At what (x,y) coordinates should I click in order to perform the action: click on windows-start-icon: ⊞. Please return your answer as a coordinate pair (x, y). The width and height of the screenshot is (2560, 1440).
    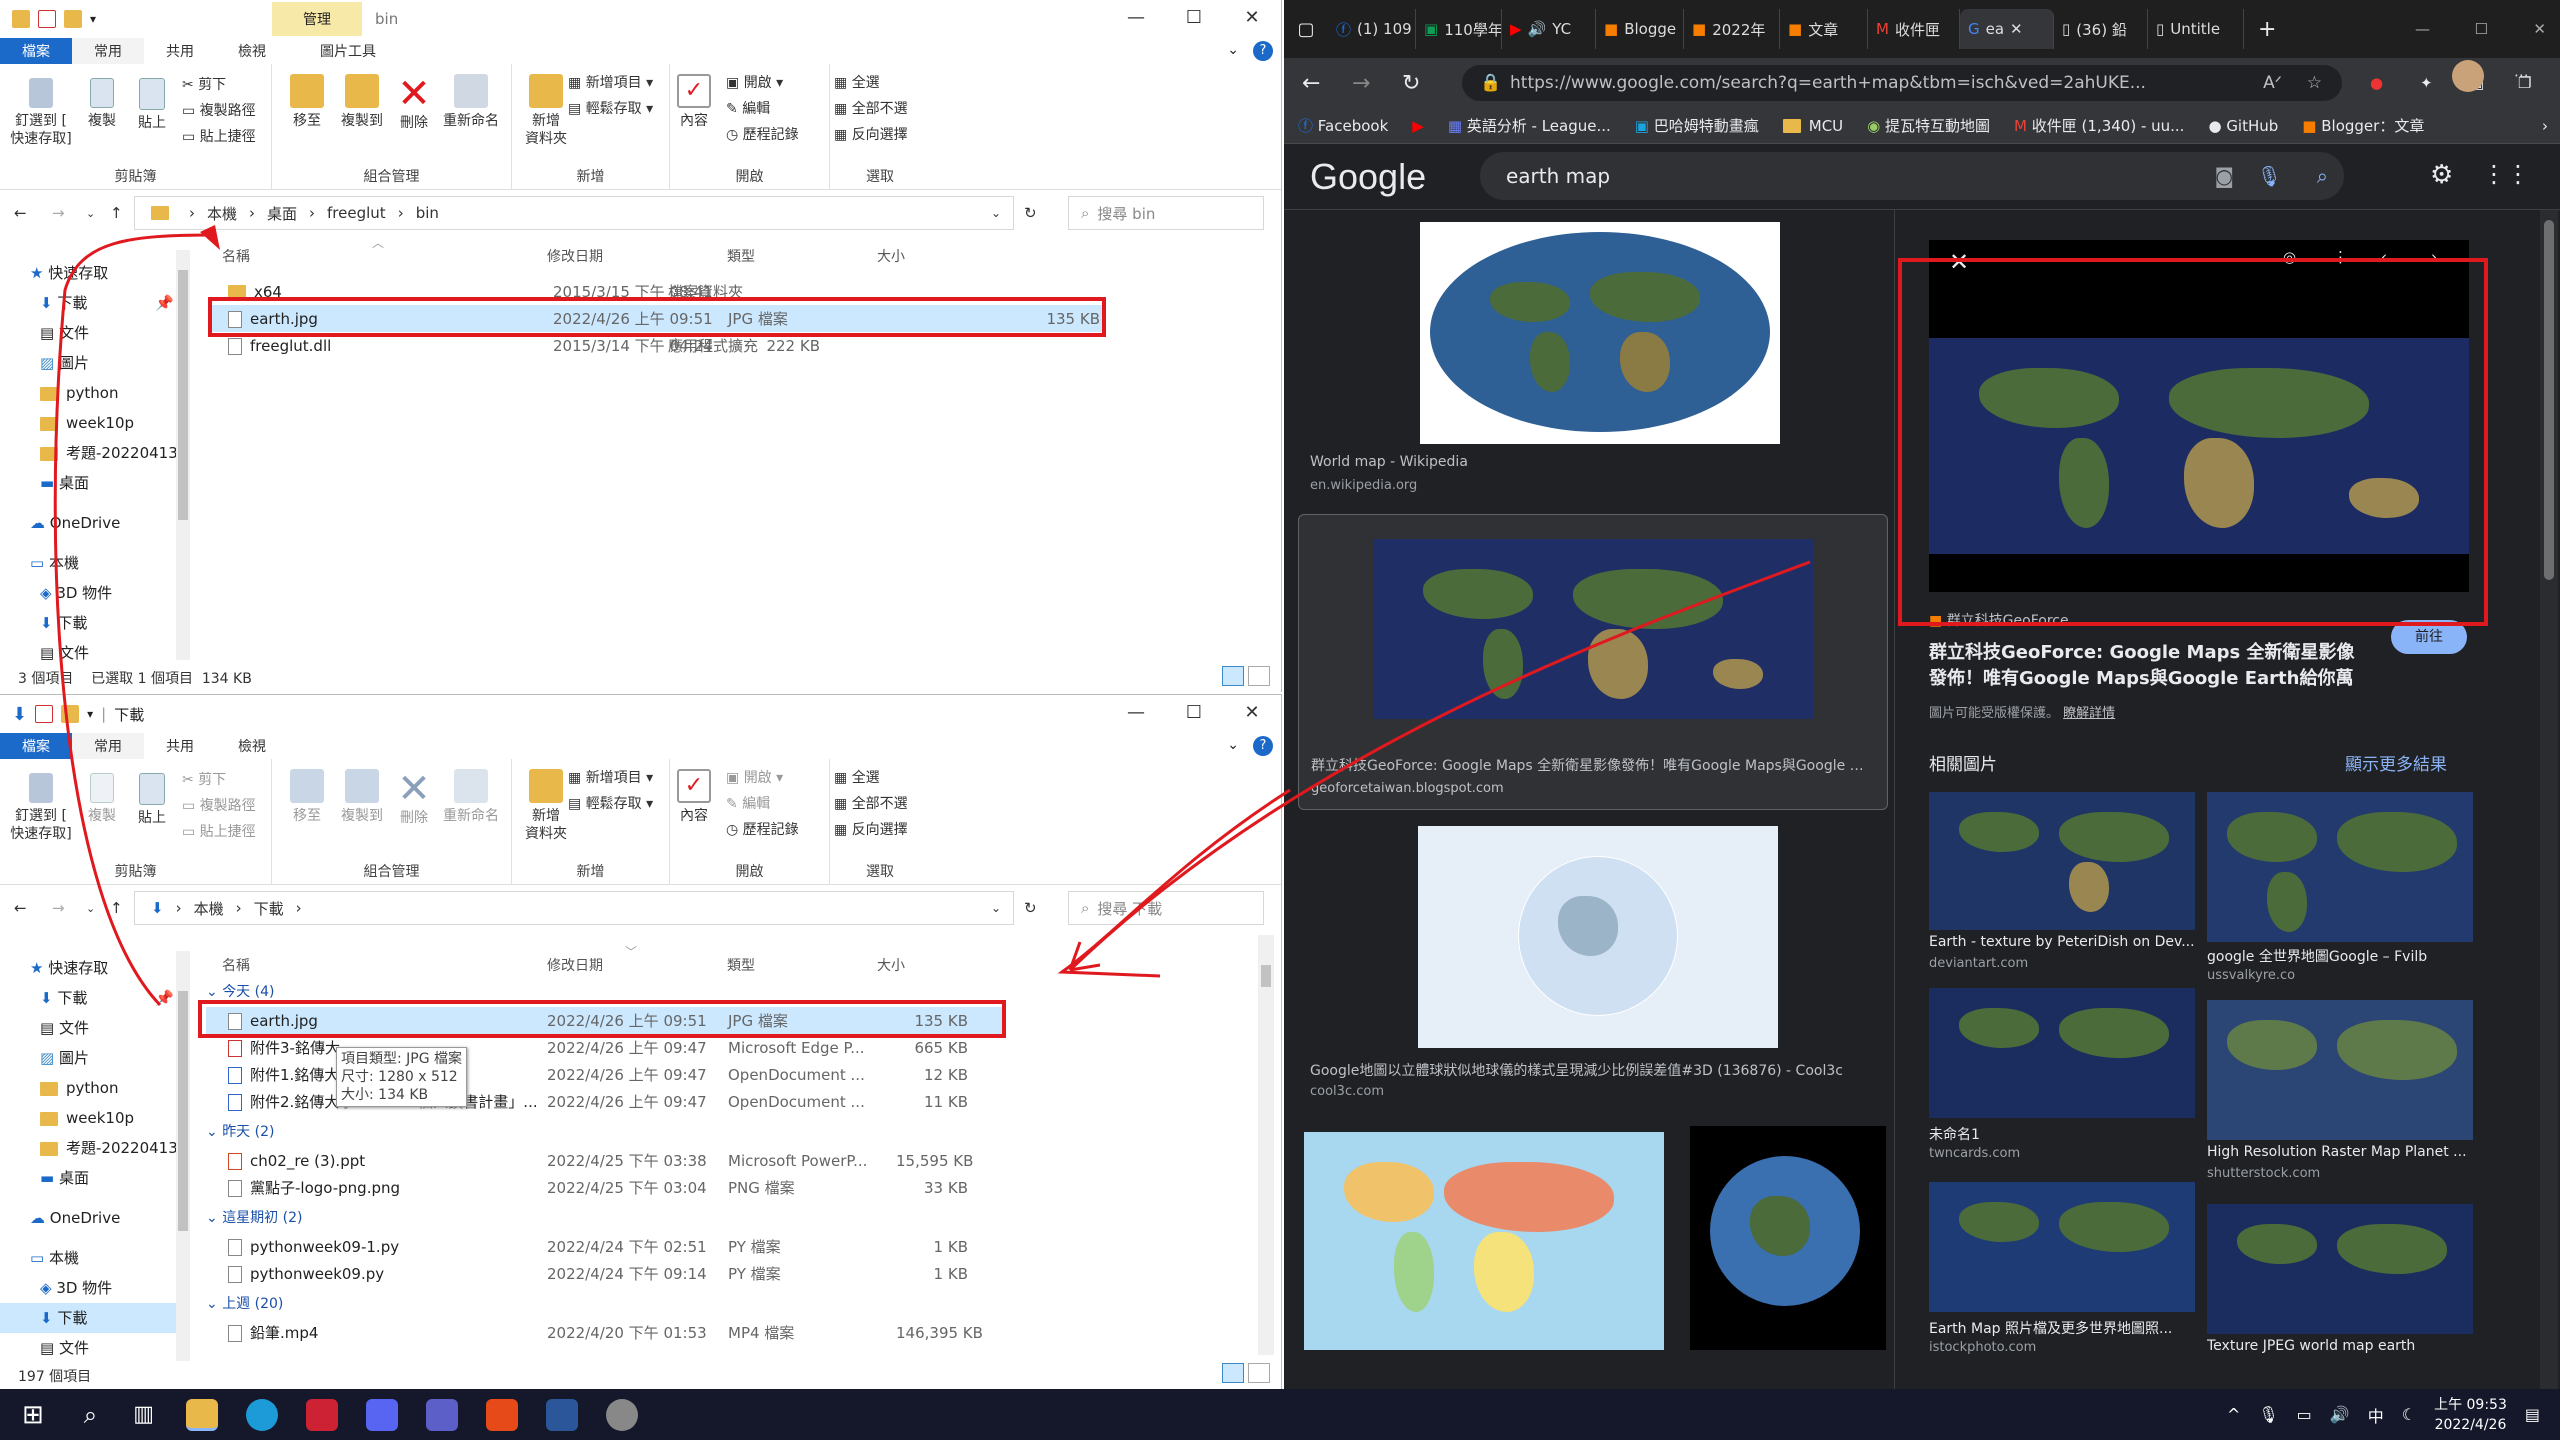
    Looking at the image, I should click on (33, 1415).